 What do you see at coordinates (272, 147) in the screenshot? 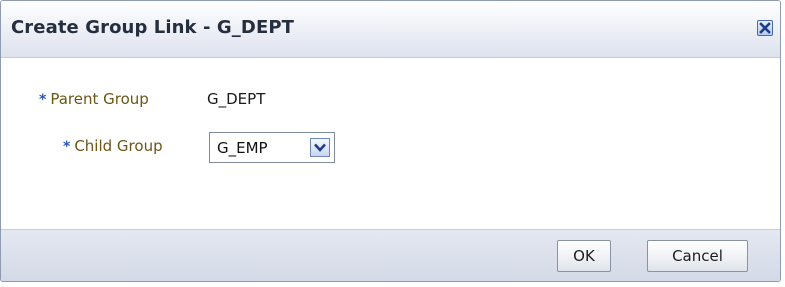
I see `child-group-select: G_EMP` at bounding box center [272, 147].